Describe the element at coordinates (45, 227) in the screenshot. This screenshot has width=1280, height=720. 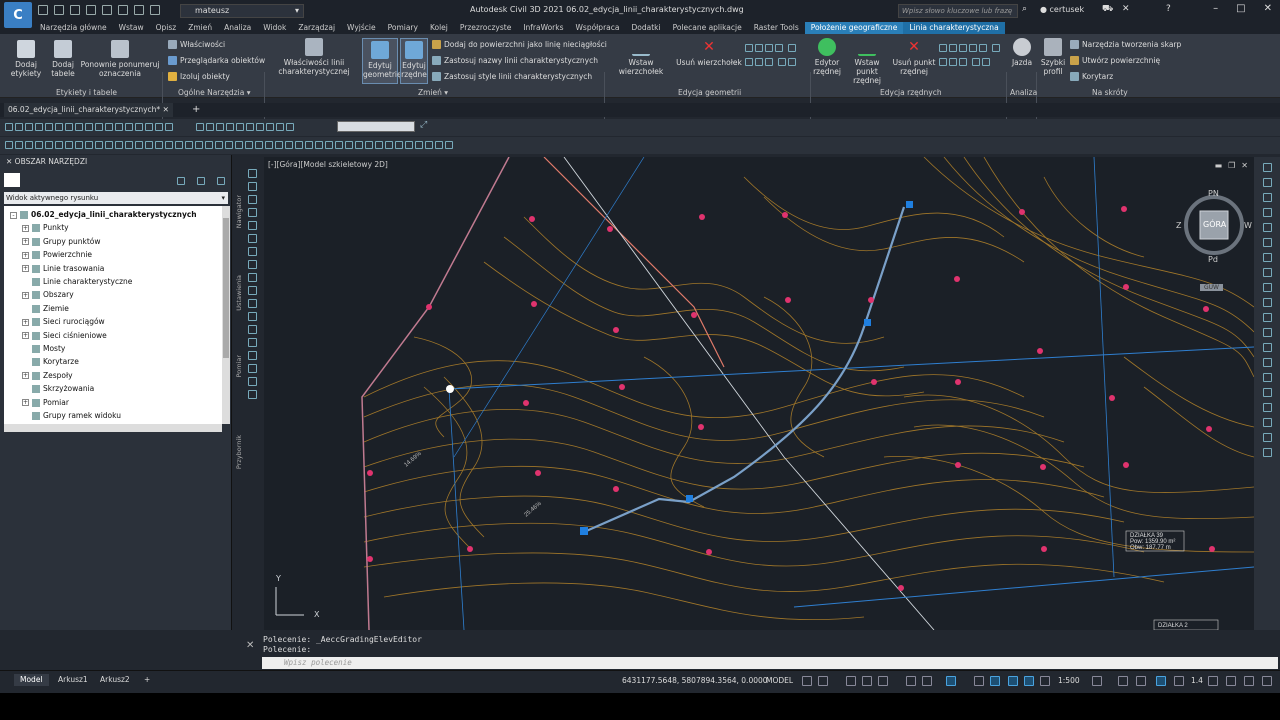
I see `tree-item: + Punkty` at that location.